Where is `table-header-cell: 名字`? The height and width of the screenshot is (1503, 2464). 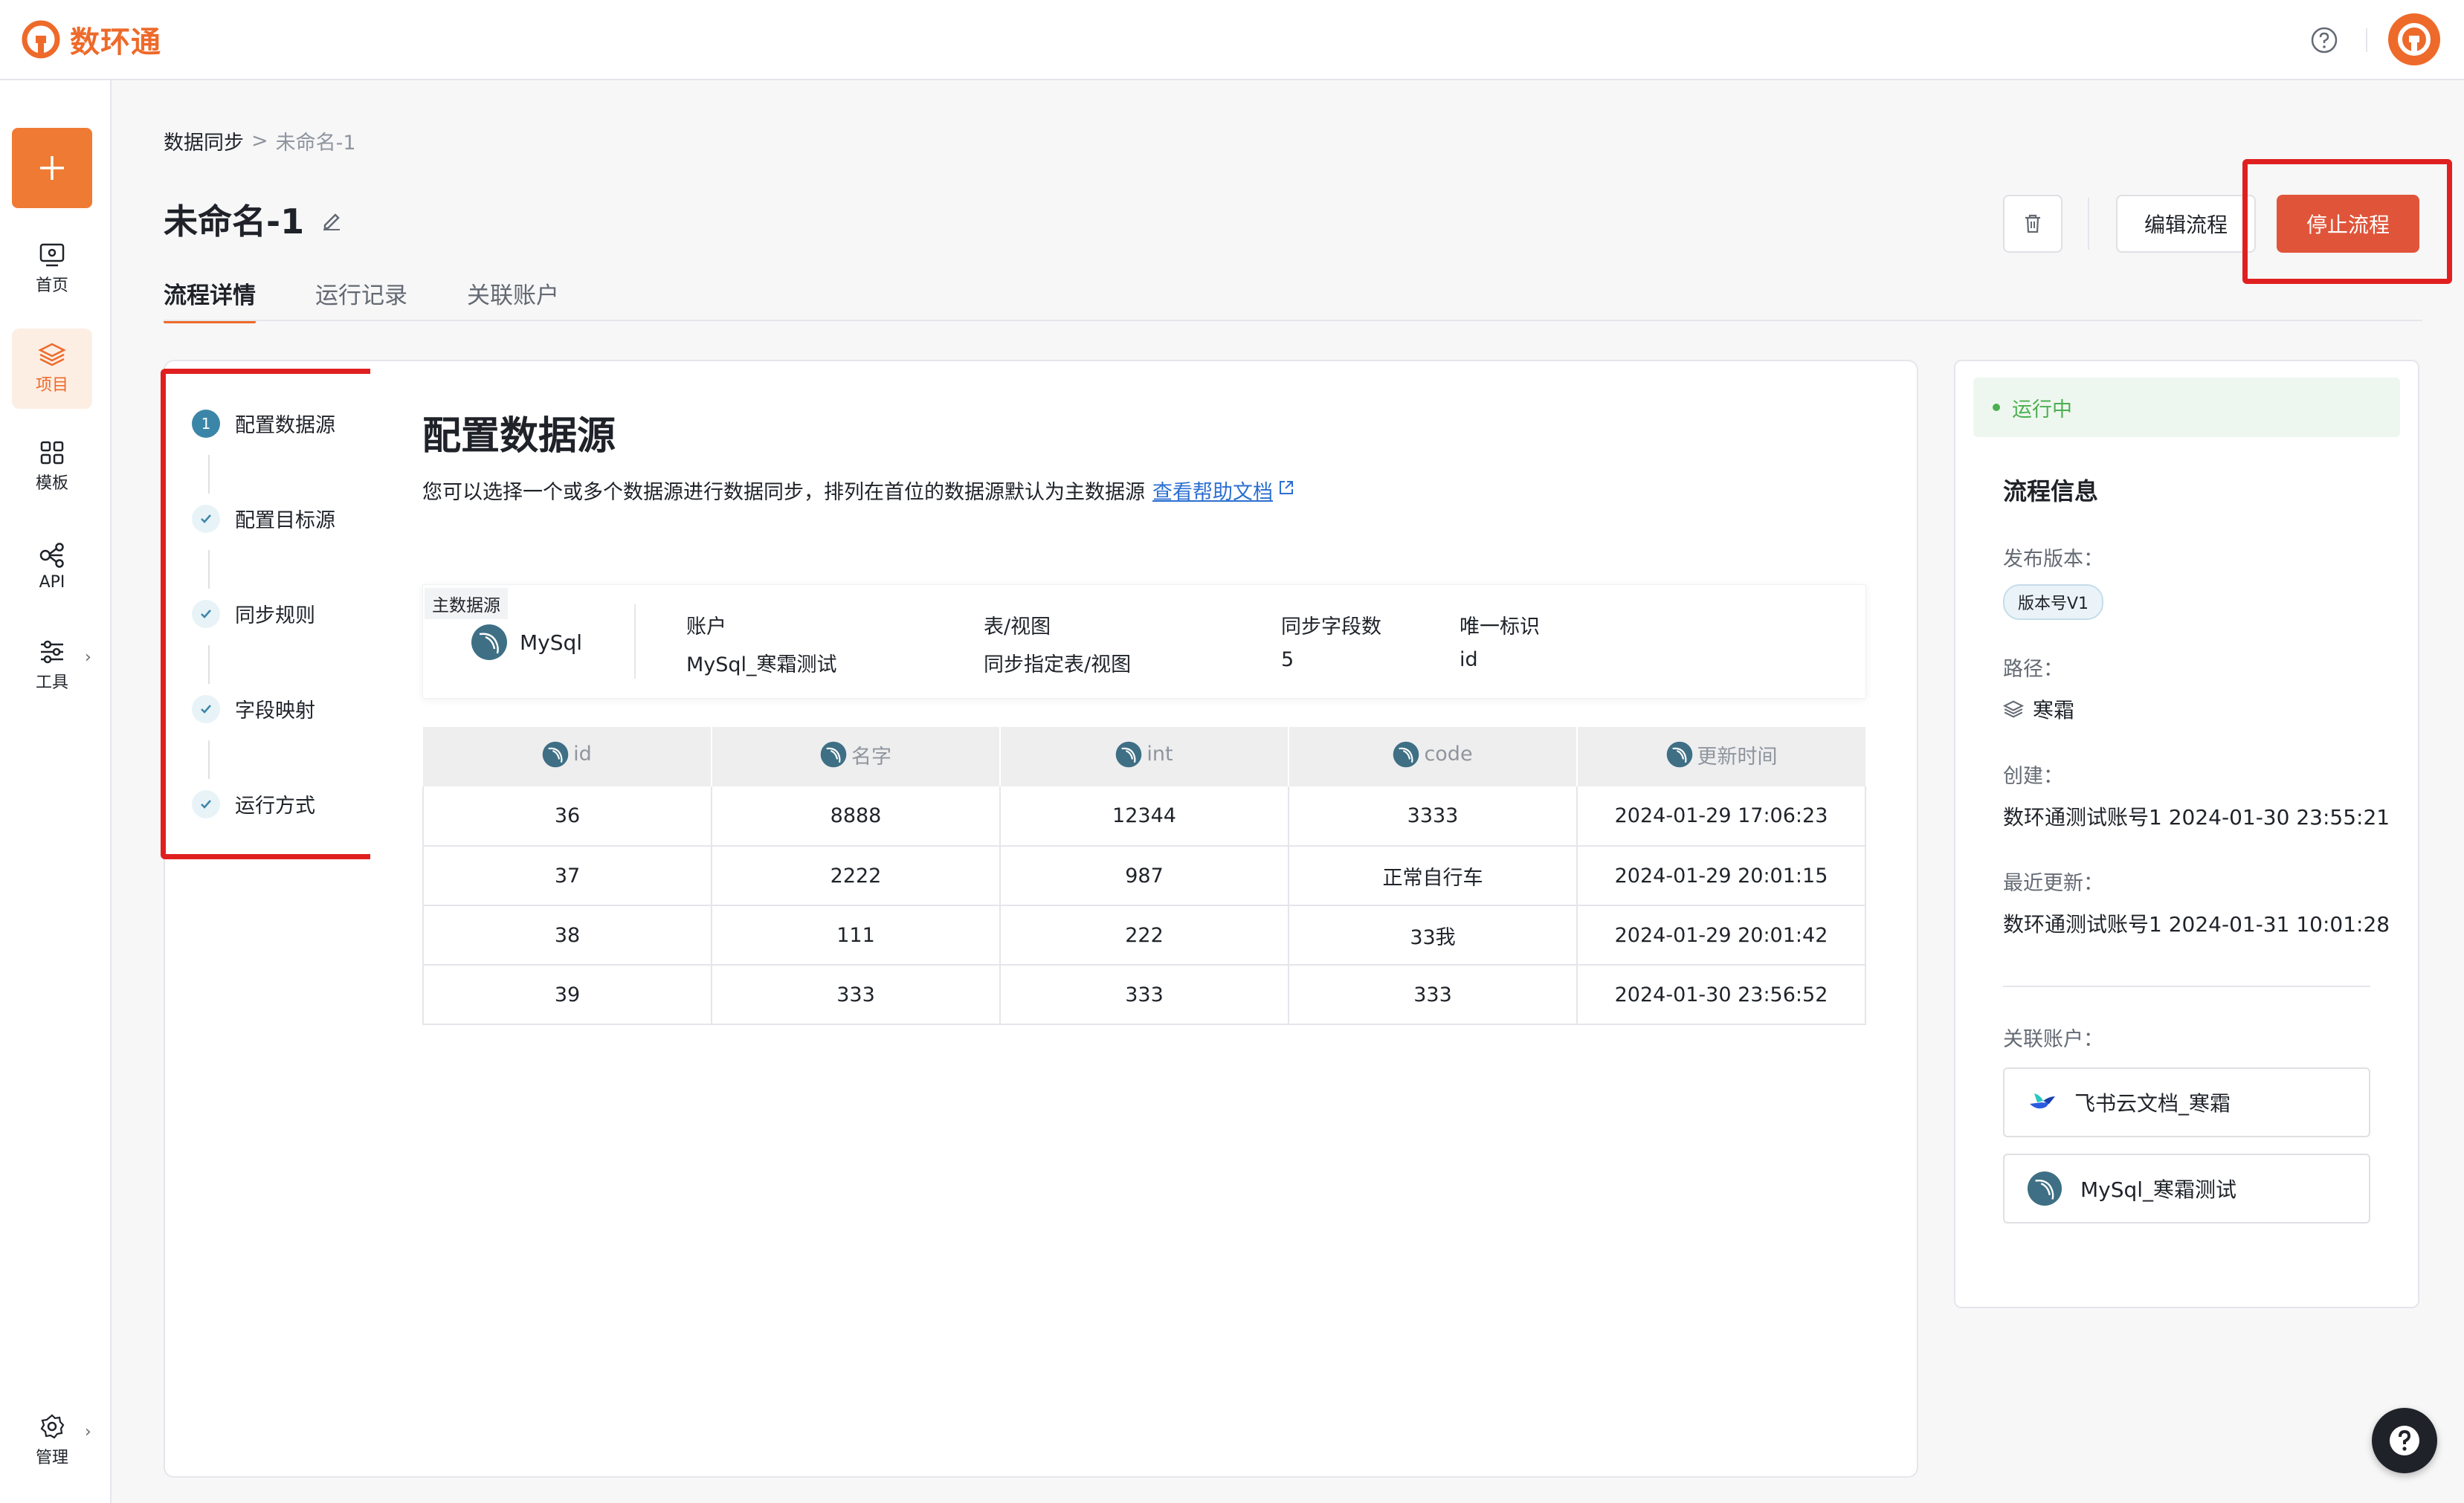 table-header-cell: 名字 is located at coordinates (857, 756).